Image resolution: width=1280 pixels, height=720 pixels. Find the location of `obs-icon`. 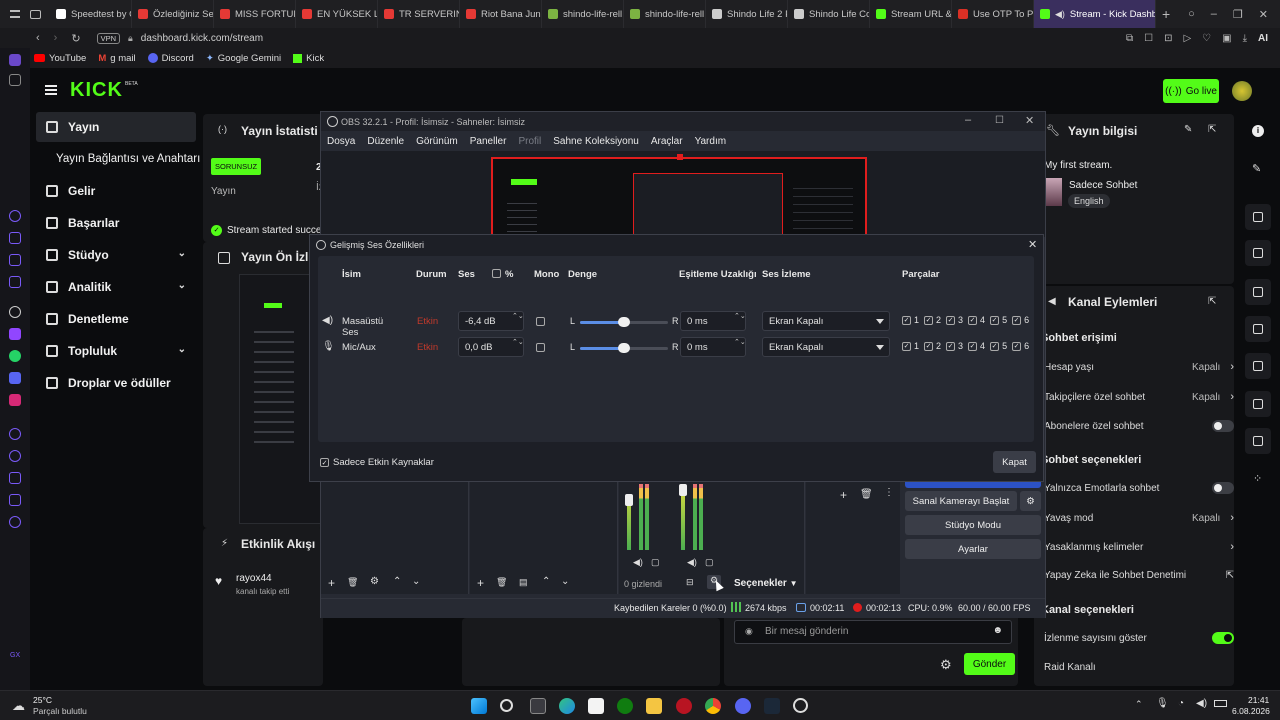

obs-icon is located at coordinates (800, 705).